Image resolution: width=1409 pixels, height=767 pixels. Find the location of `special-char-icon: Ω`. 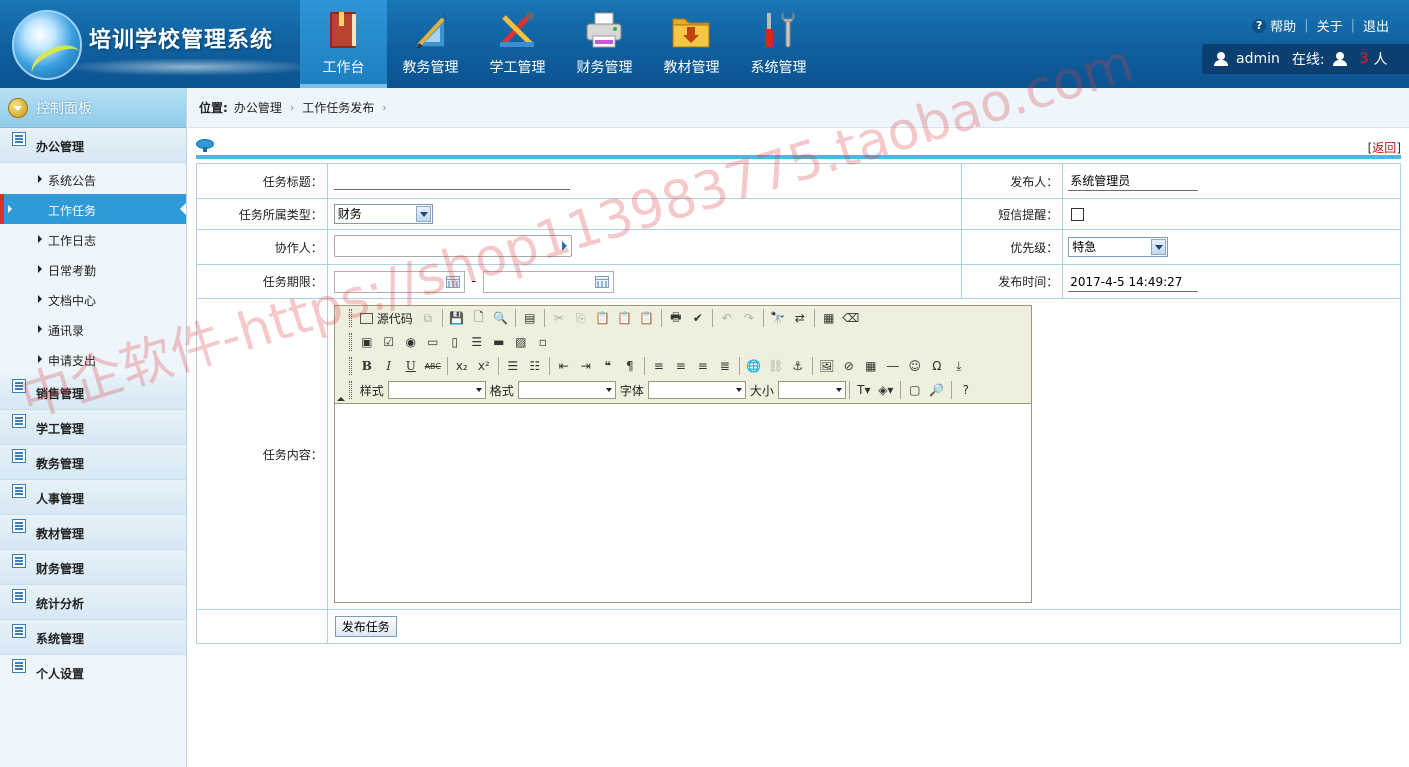

special-char-icon: Ω is located at coordinates (937, 366).